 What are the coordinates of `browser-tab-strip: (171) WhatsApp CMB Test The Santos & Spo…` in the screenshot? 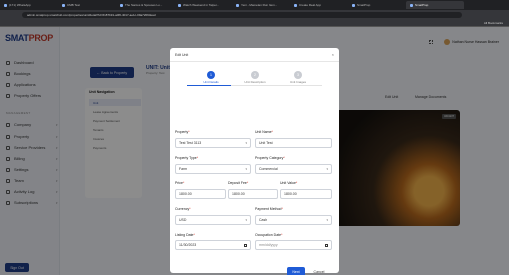 It's located at (254, 5).